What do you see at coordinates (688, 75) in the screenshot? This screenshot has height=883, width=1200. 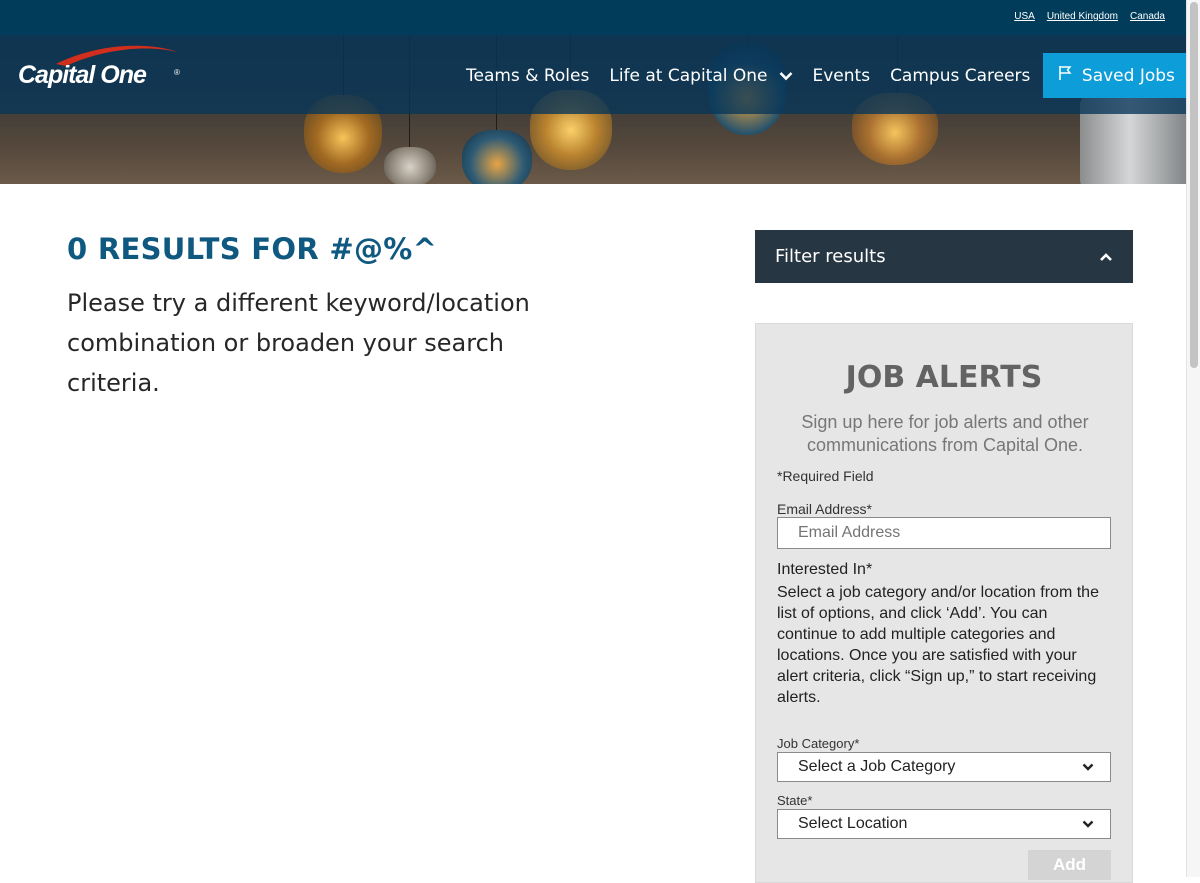 I see `nav-label: Life at Capital One` at bounding box center [688, 75].